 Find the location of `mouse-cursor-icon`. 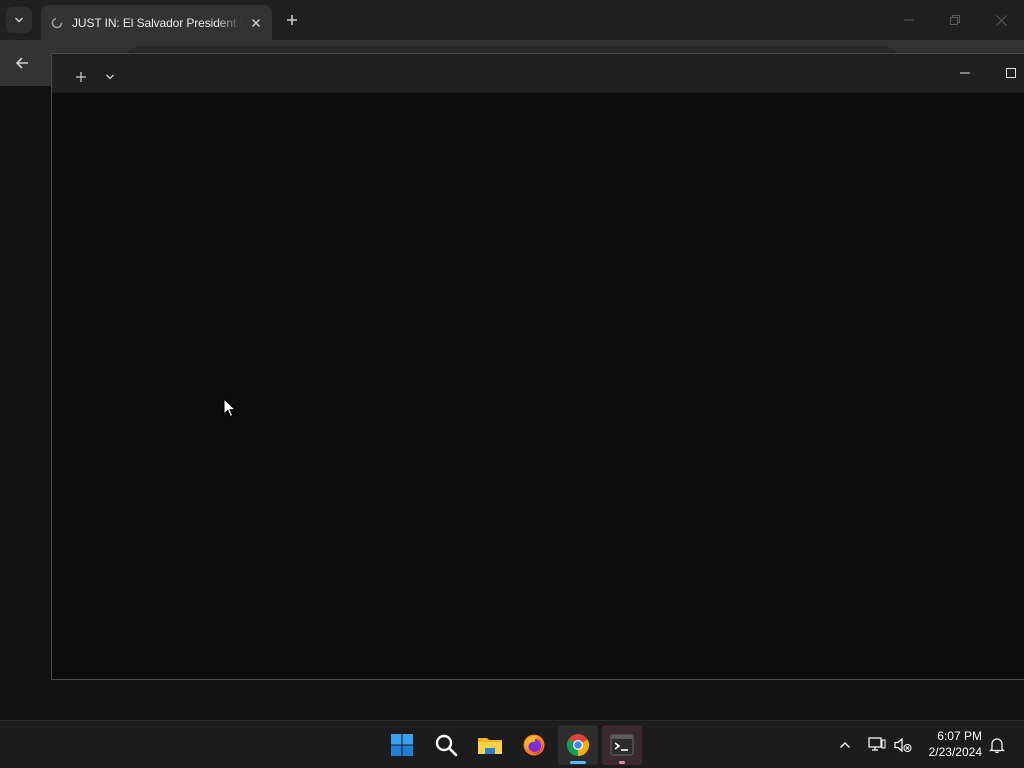

mouse-cursor-icon is located at coordinates (230, 408).